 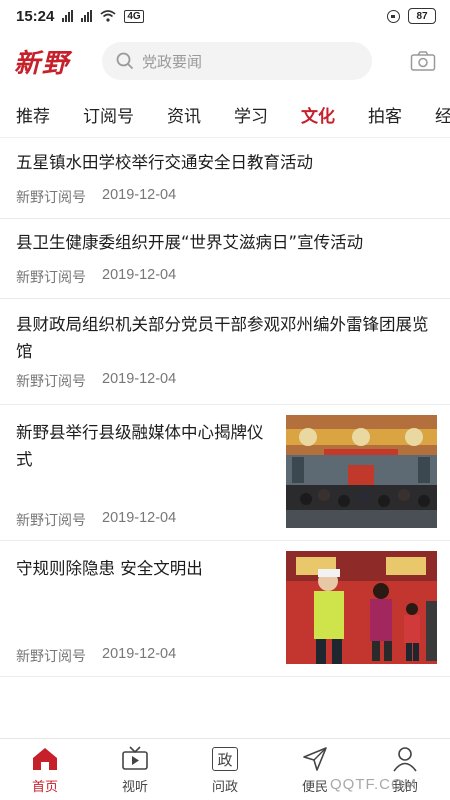 I want to click on search-icon, so click(x=125, y=61).